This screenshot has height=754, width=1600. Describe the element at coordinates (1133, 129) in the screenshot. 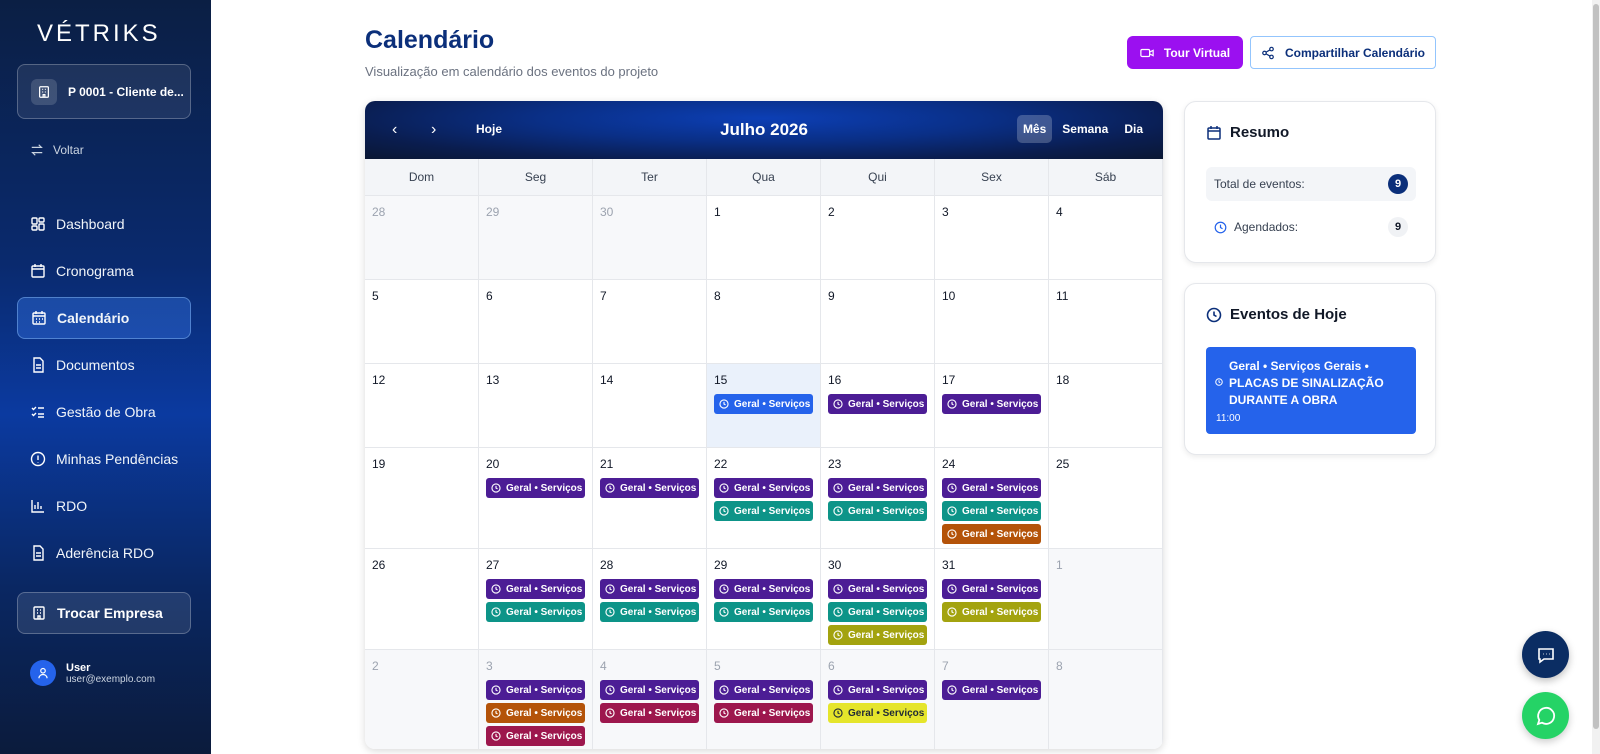

I see `view-day-button: Dia` at that location.